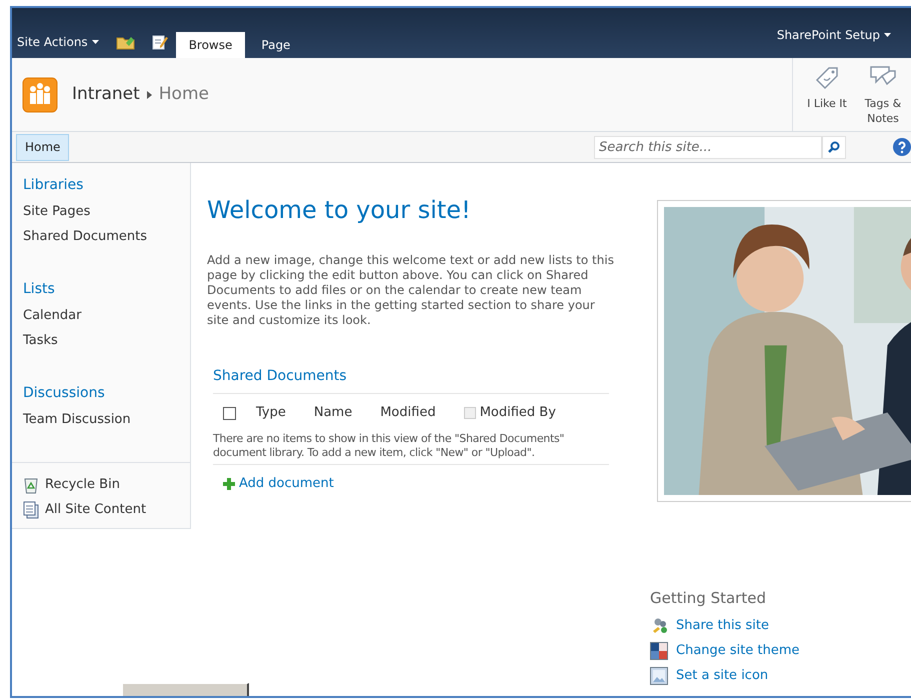 The height and width of the screenshot is (700, 911). Describe the element at coordinates (82, 484) in the screenshot. I see `nav-link: Recycle Bin` at that location.